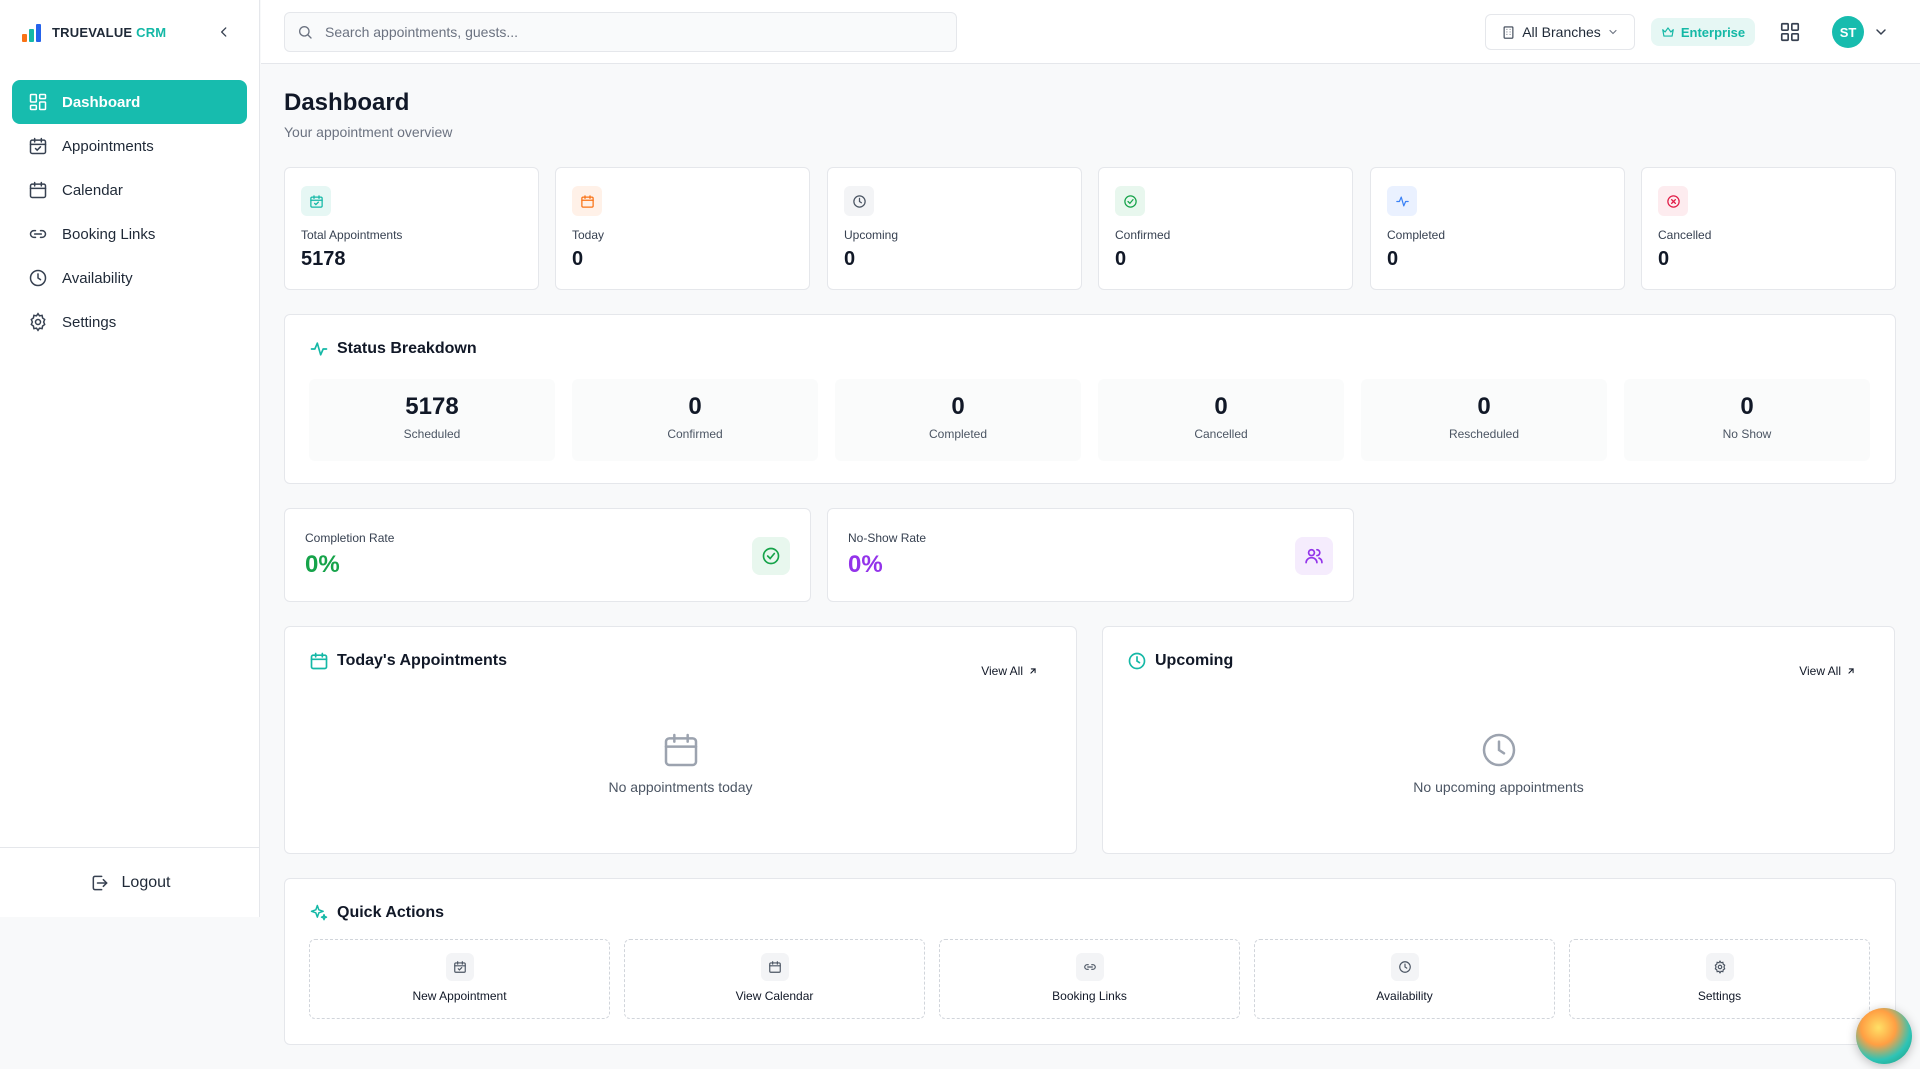  Describe the element at coordinates (1089, 979) in the screenshot. I see `quick-action-booking-links: Booking Links` at that location.